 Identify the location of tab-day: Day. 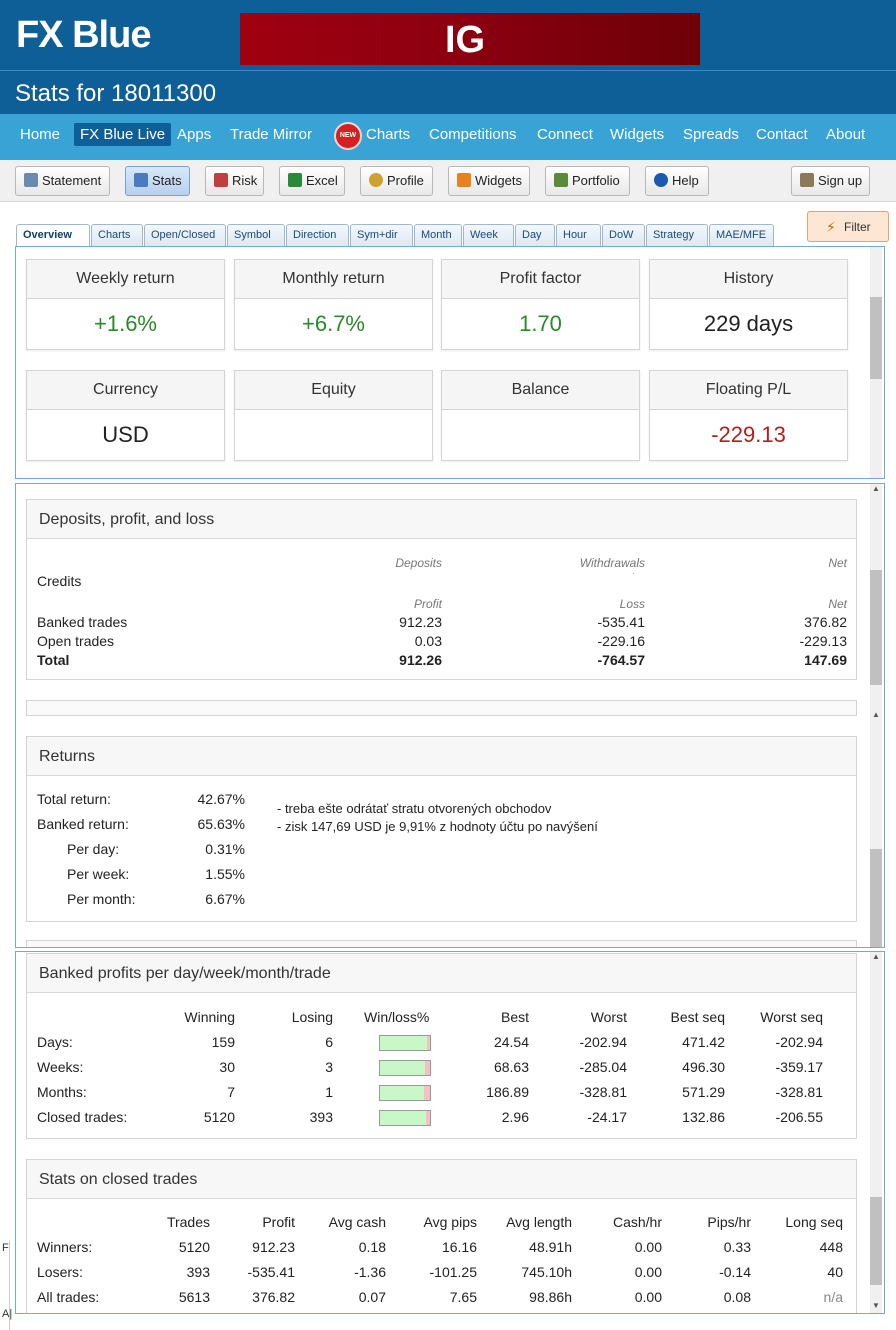
(535, 235).